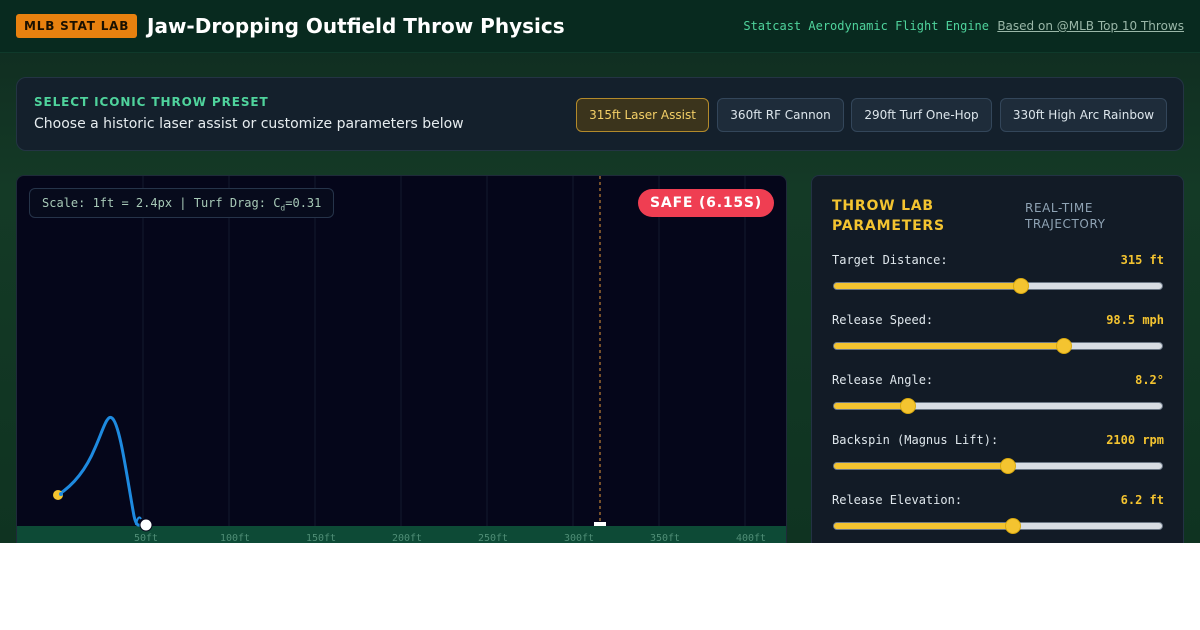 The image size is (1200, 630). I want to click on elevation-slider, so click(998, 526).